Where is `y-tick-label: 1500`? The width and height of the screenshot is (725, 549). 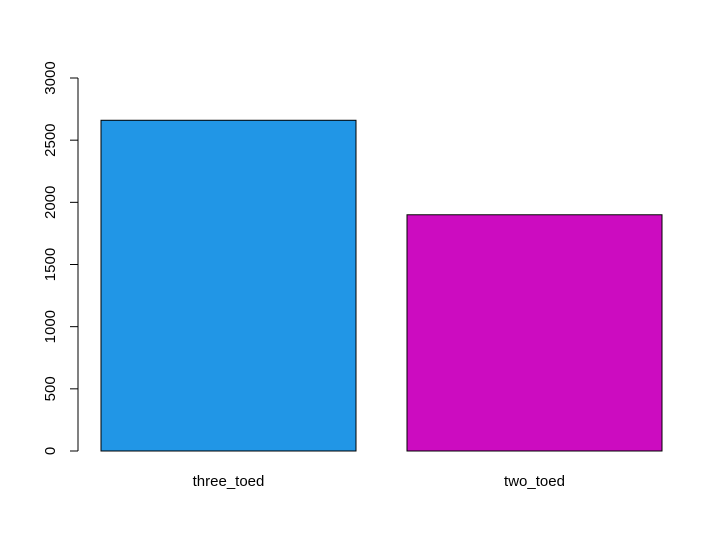
y-tick-label: 1500 is located at coordinates (50, 264).